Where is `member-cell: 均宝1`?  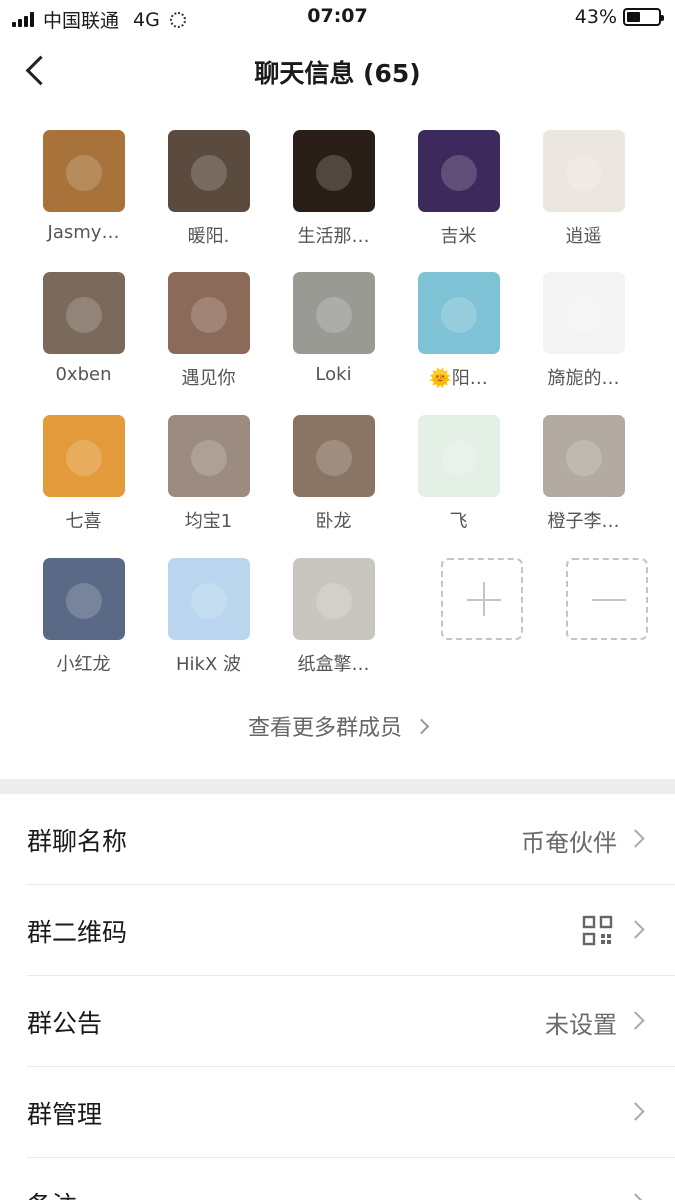 member-cell: 均宝1 is located at coordinates (208, 474).